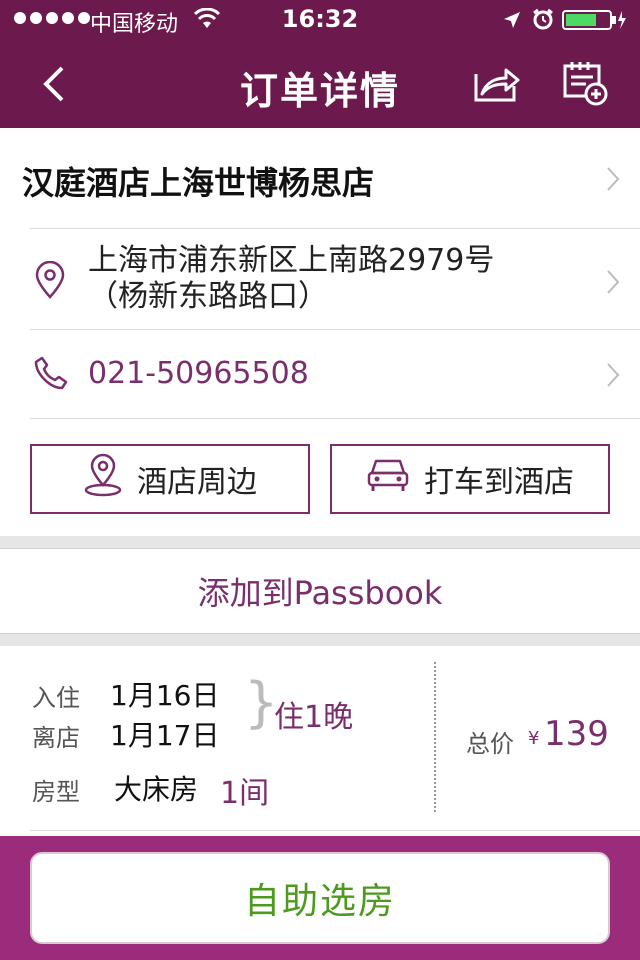 The image size is (640, 960). What do you see at coordinates (56, 738) in the screenshot?
I see `checkout-label: 离店` at bounding box center [56, 738].